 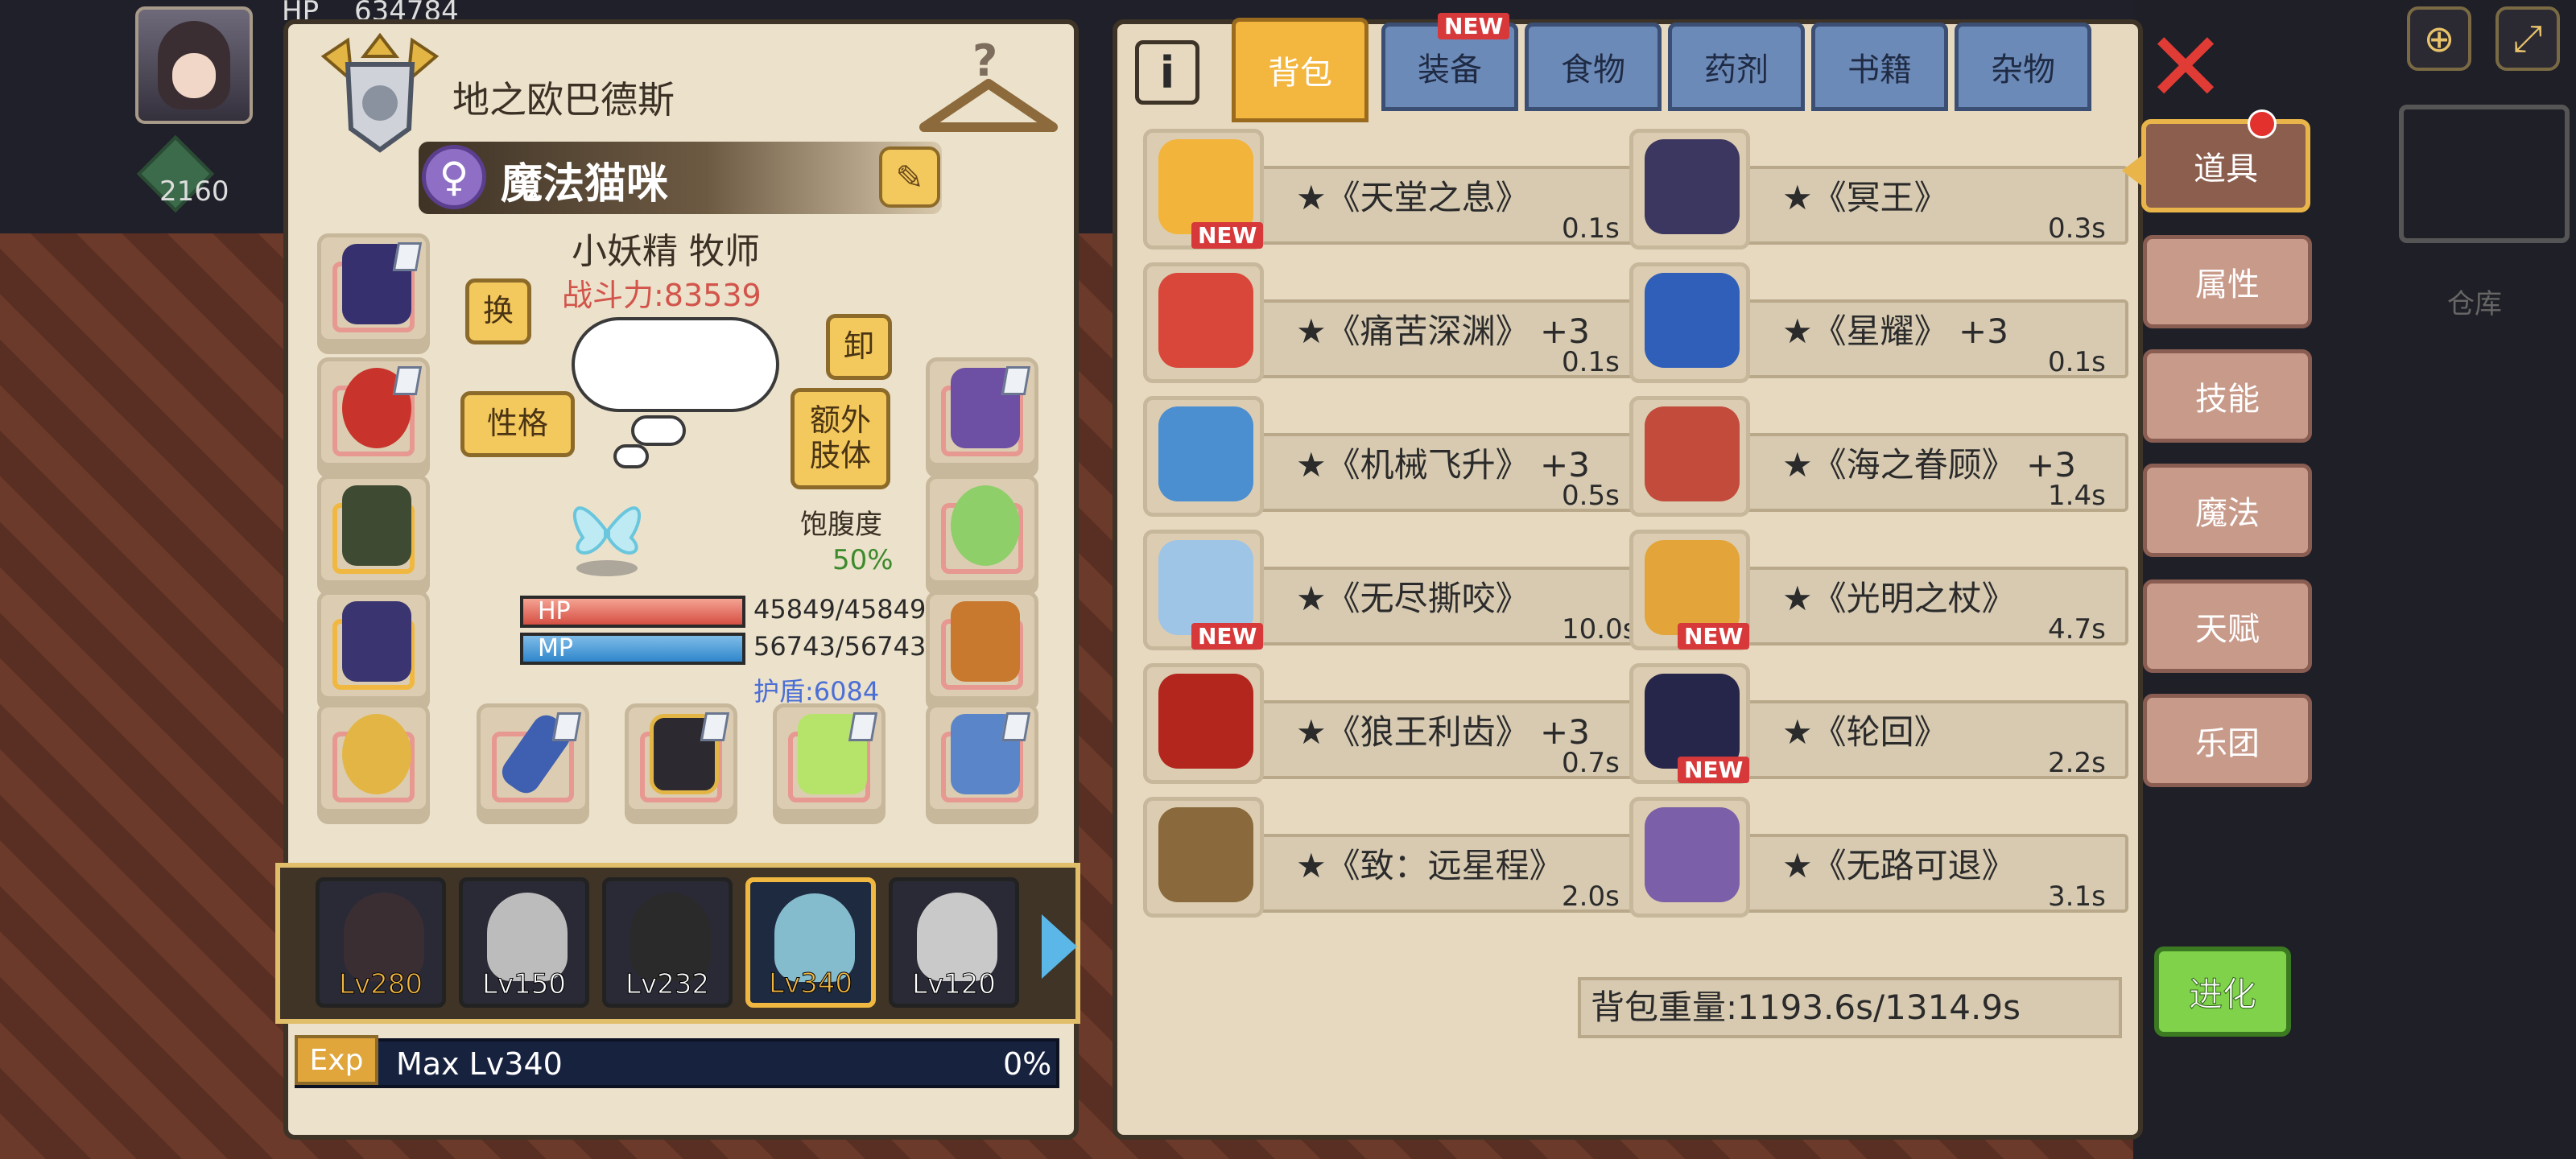 I want to click on tab-food: 食物, so click(x=1593, y=67).